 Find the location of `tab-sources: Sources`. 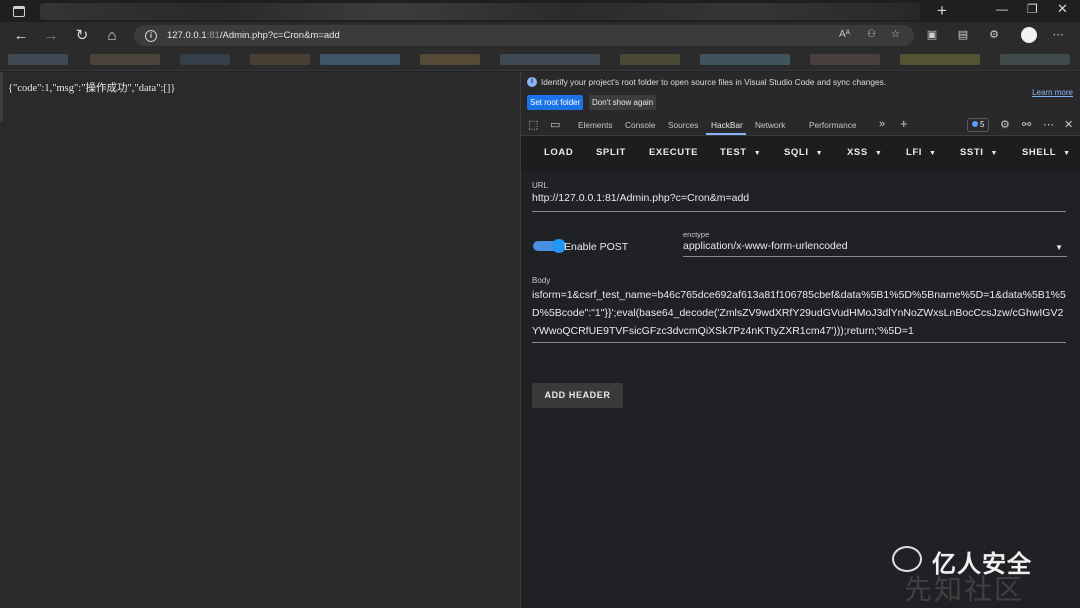

tab-sources: Sources is located at coordinates (683, 125).